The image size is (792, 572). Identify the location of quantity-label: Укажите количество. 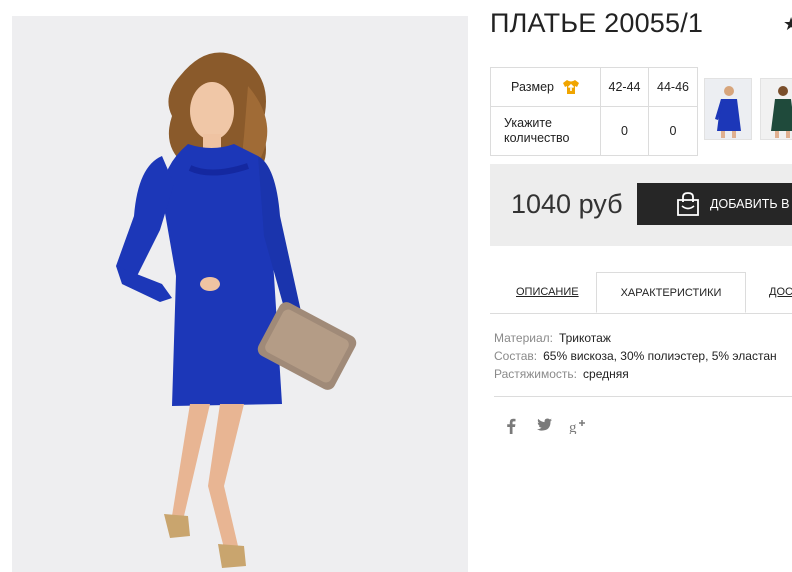
(545, 131).